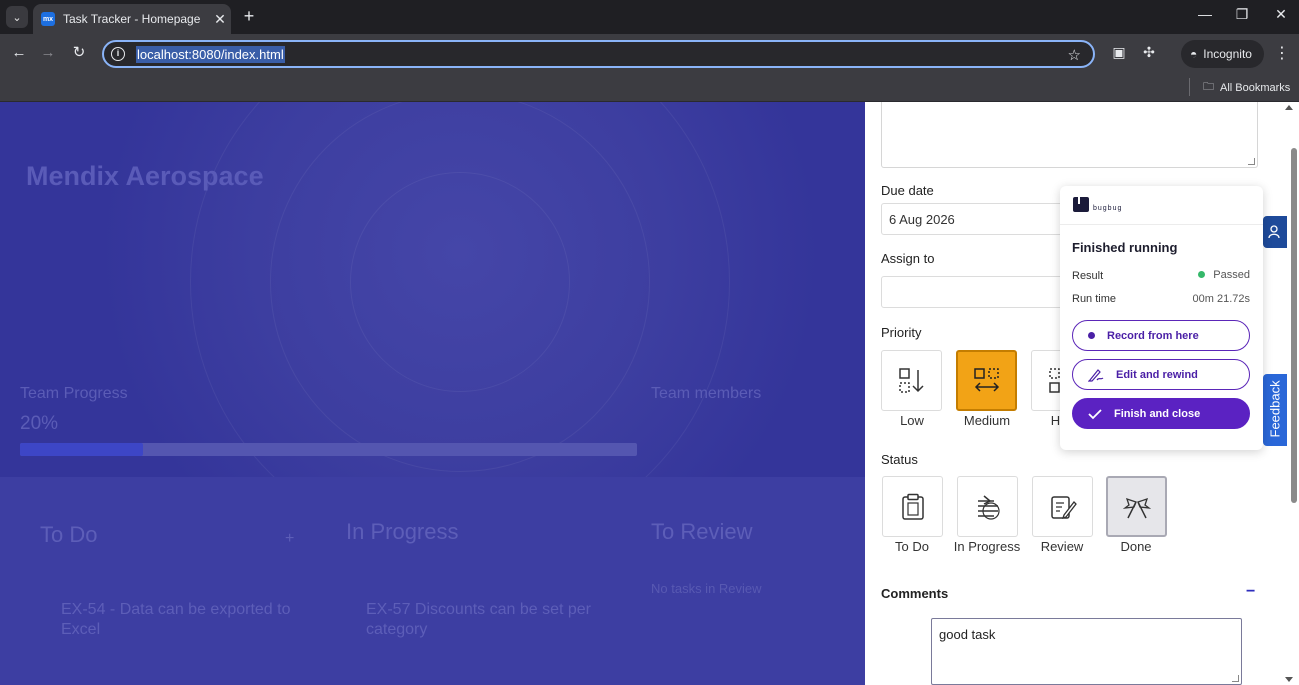 This screenshot has height=685, width=1299. What do you see at coordinates (598, 54) in the screenshot?
I see `address-bar: i localhost:8080/index.html ☆` at bounding box center [598, 54].